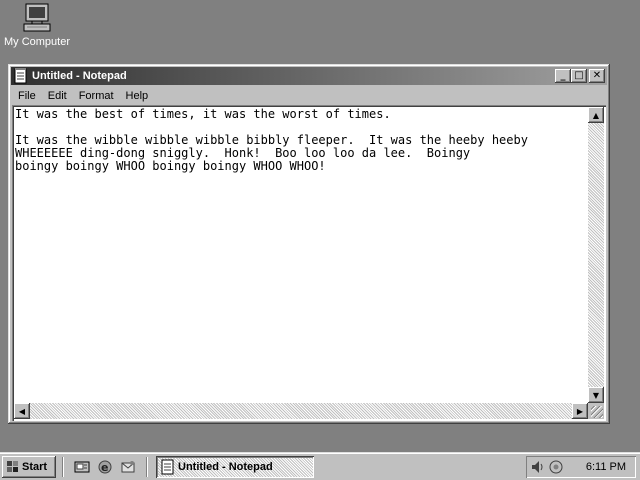 Image resolution: width=640 pixels, height=480 pixels. I want to click on svg-text: e, so click(104, 467).